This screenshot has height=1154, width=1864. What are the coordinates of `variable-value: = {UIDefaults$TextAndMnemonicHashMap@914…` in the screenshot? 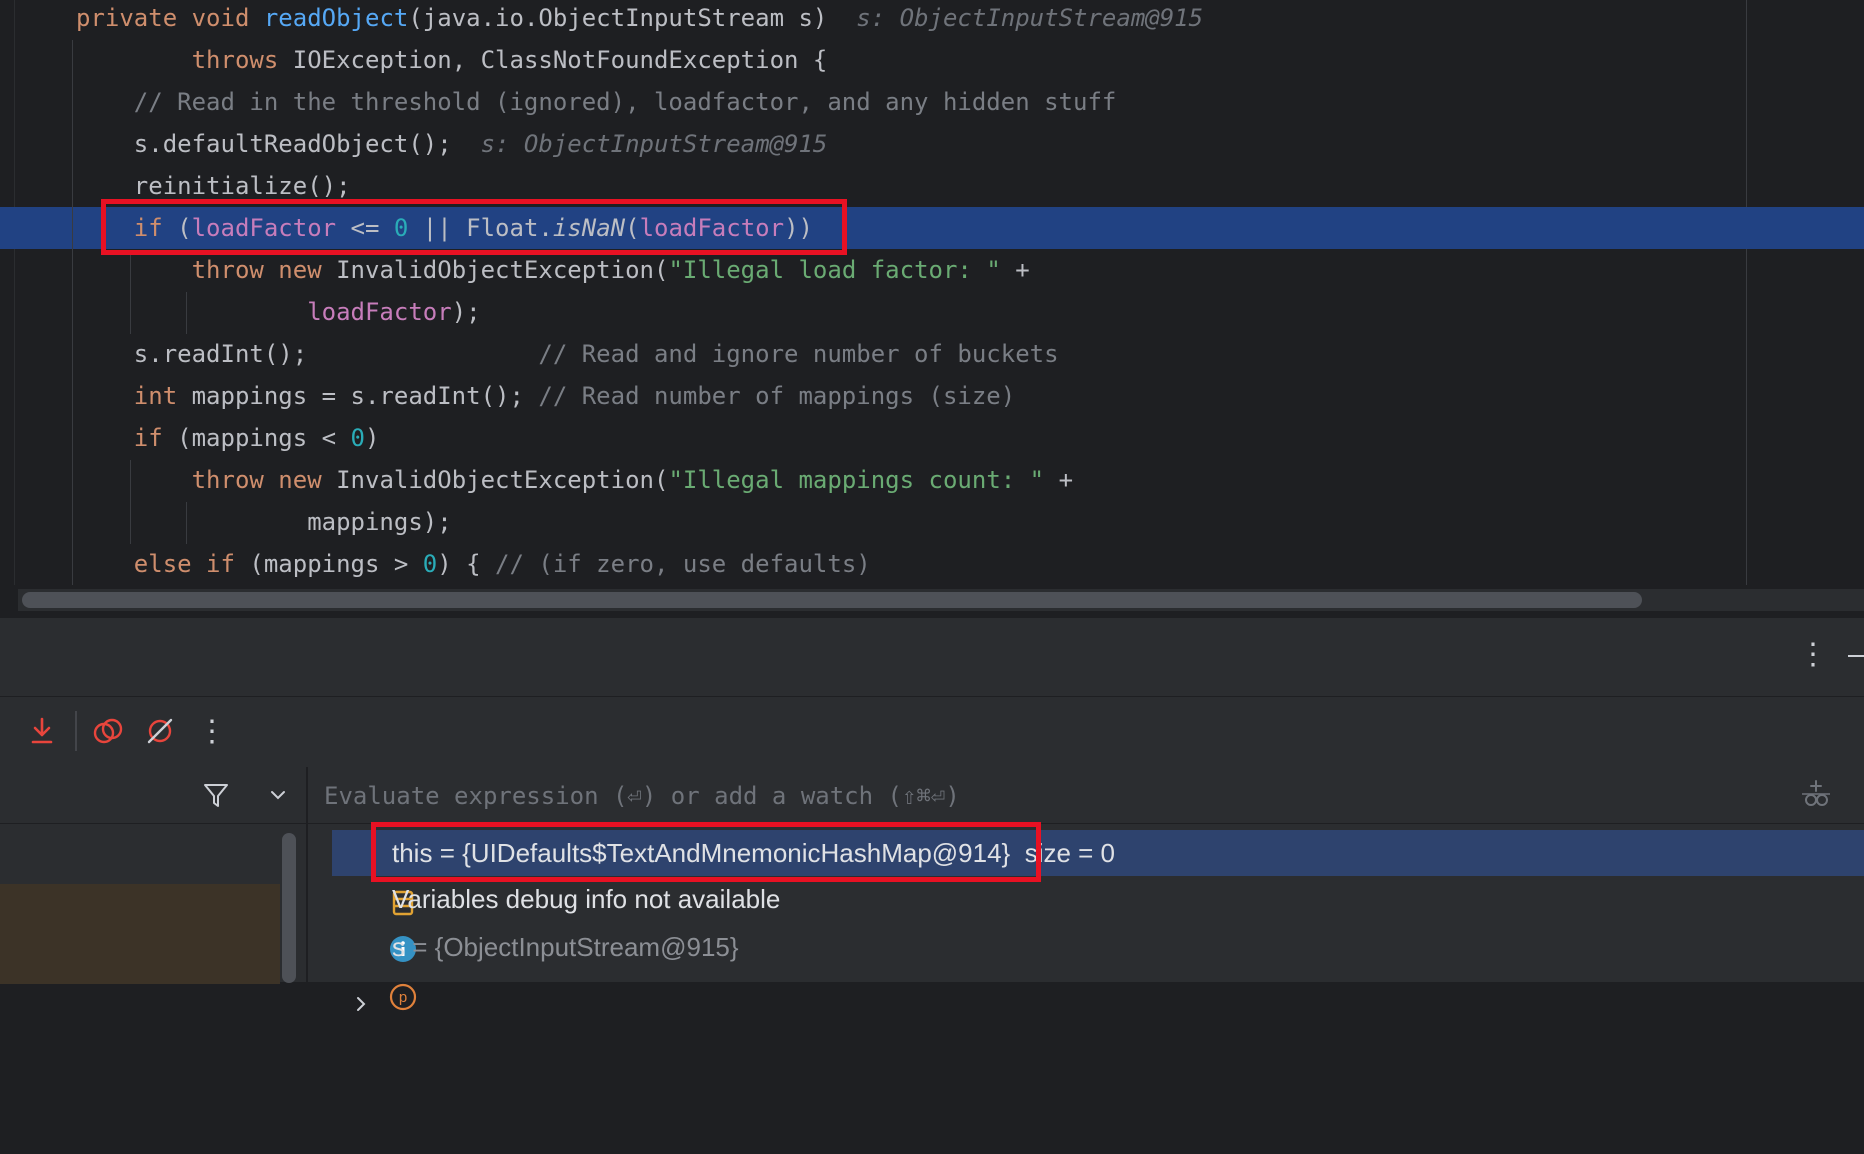 It's located at (777, 853).